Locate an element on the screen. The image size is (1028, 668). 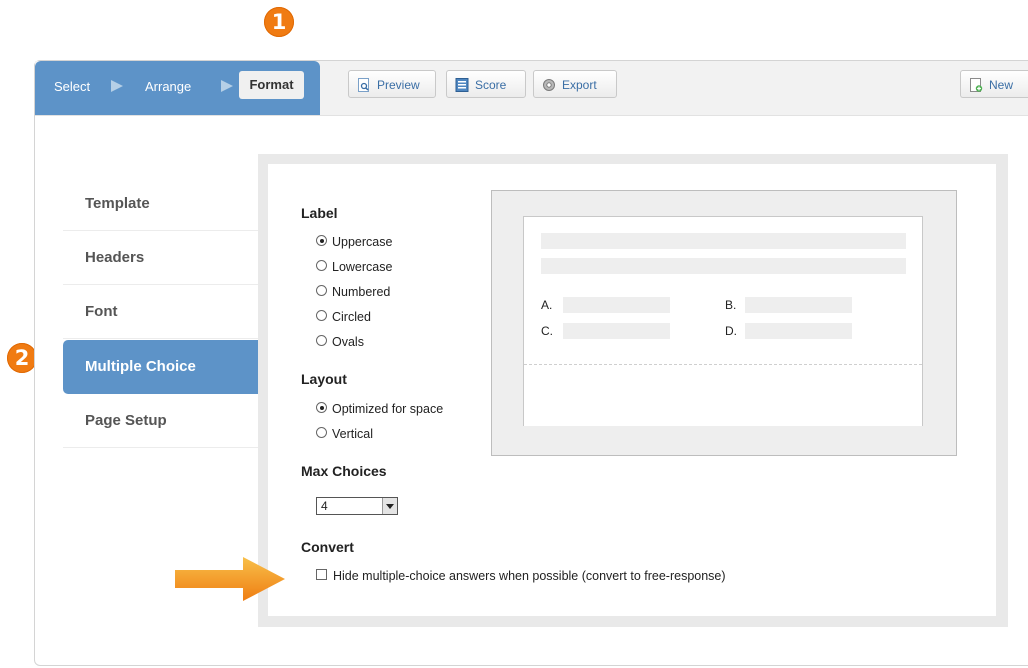
arrow-right-icon is located at coordinates (230, 579).